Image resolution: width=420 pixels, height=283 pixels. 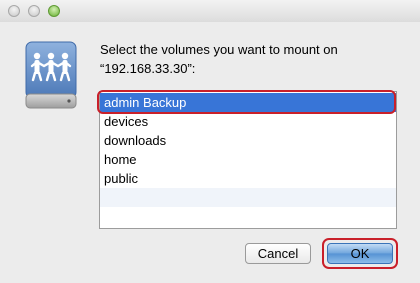 I want to click on volume-item: downloads, so click(x=248, y=140).